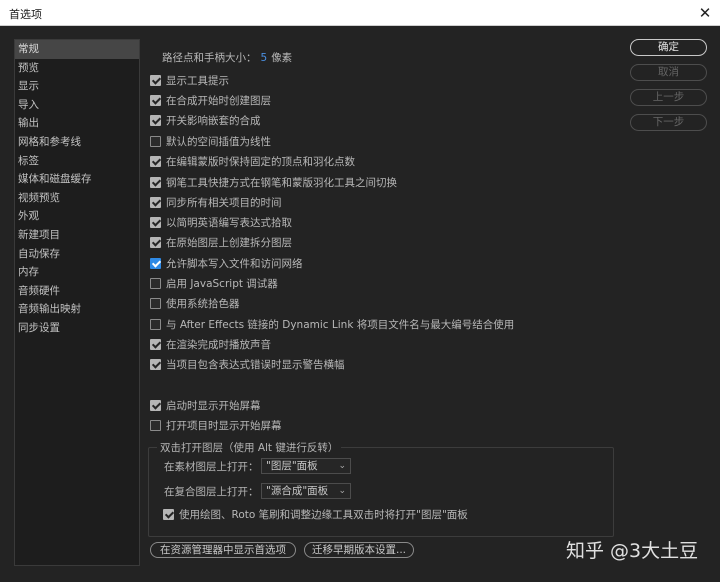 The height and width of the screenshot is (582, 720). Describe the element at coordinates (155, 405) in the screenshot. I see `checkbox-start-screen-launch` at that location.